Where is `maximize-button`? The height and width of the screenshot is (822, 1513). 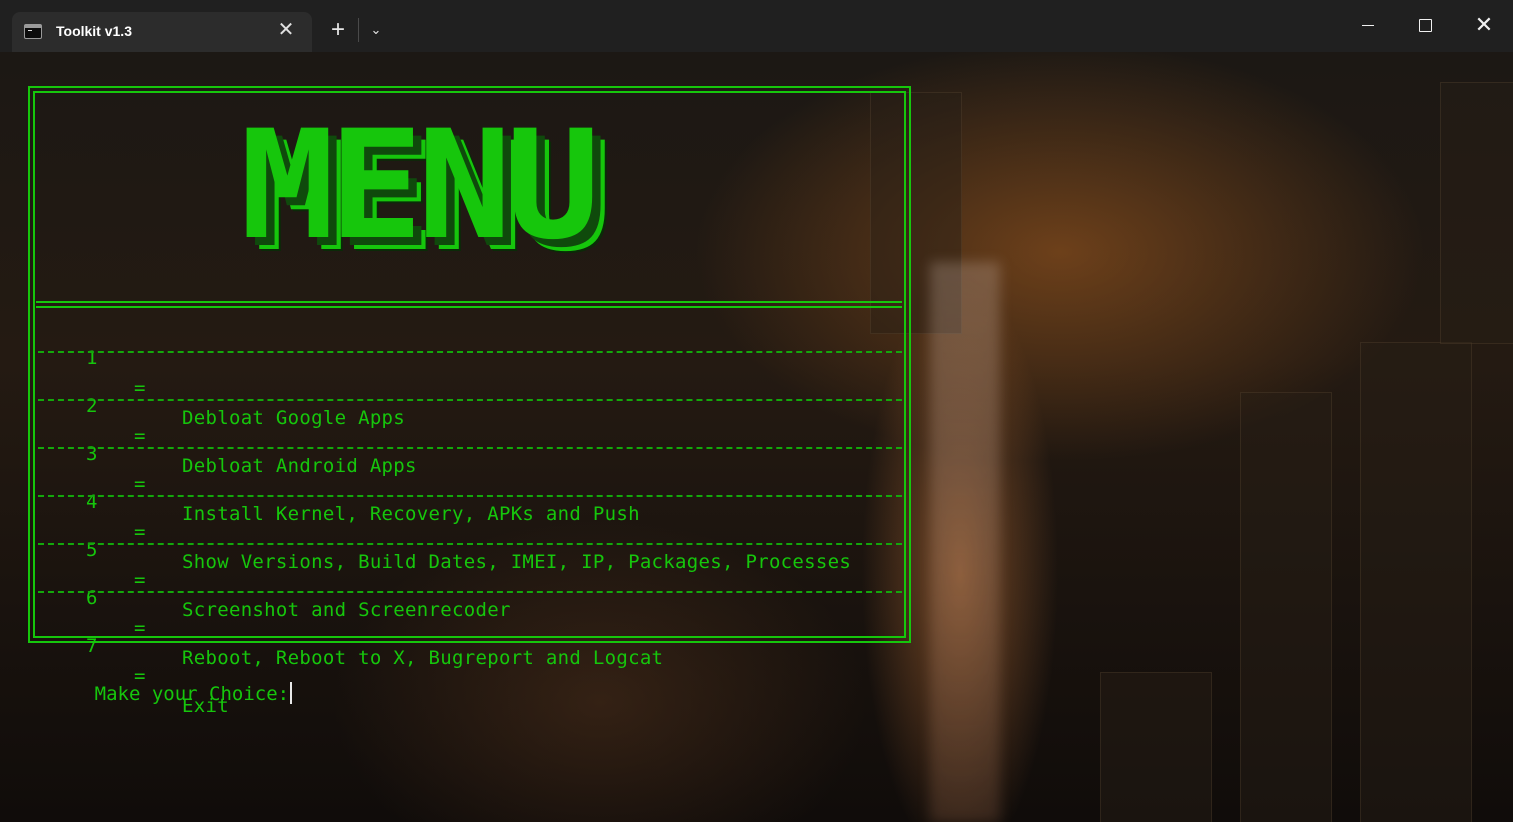
maximize-button is located at coordinates (1426, 26).